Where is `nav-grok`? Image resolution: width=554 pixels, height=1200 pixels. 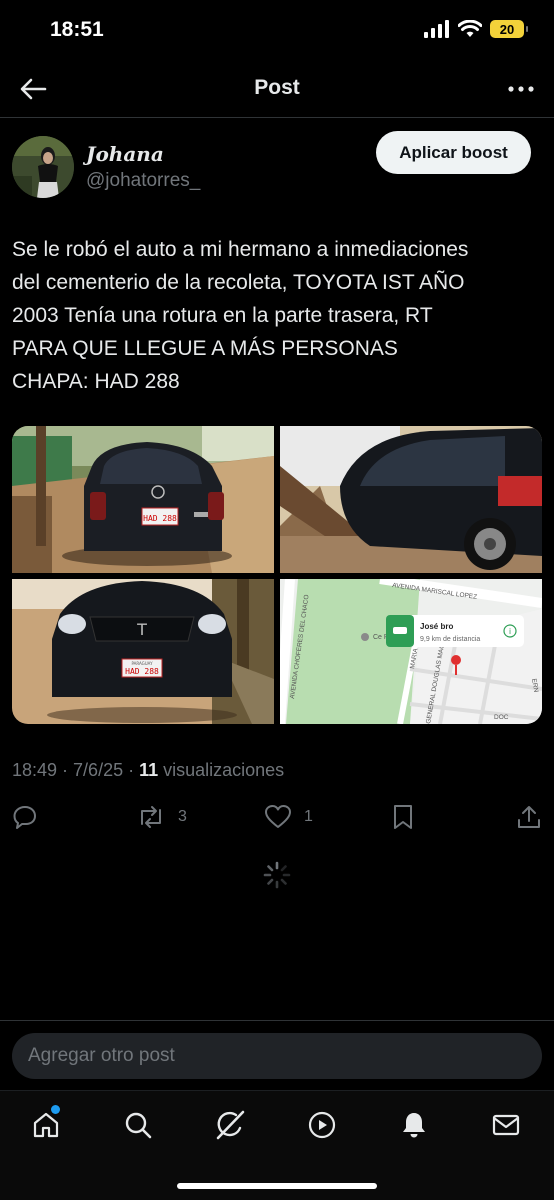
nav-grok is located at coordinates (230, 1125).